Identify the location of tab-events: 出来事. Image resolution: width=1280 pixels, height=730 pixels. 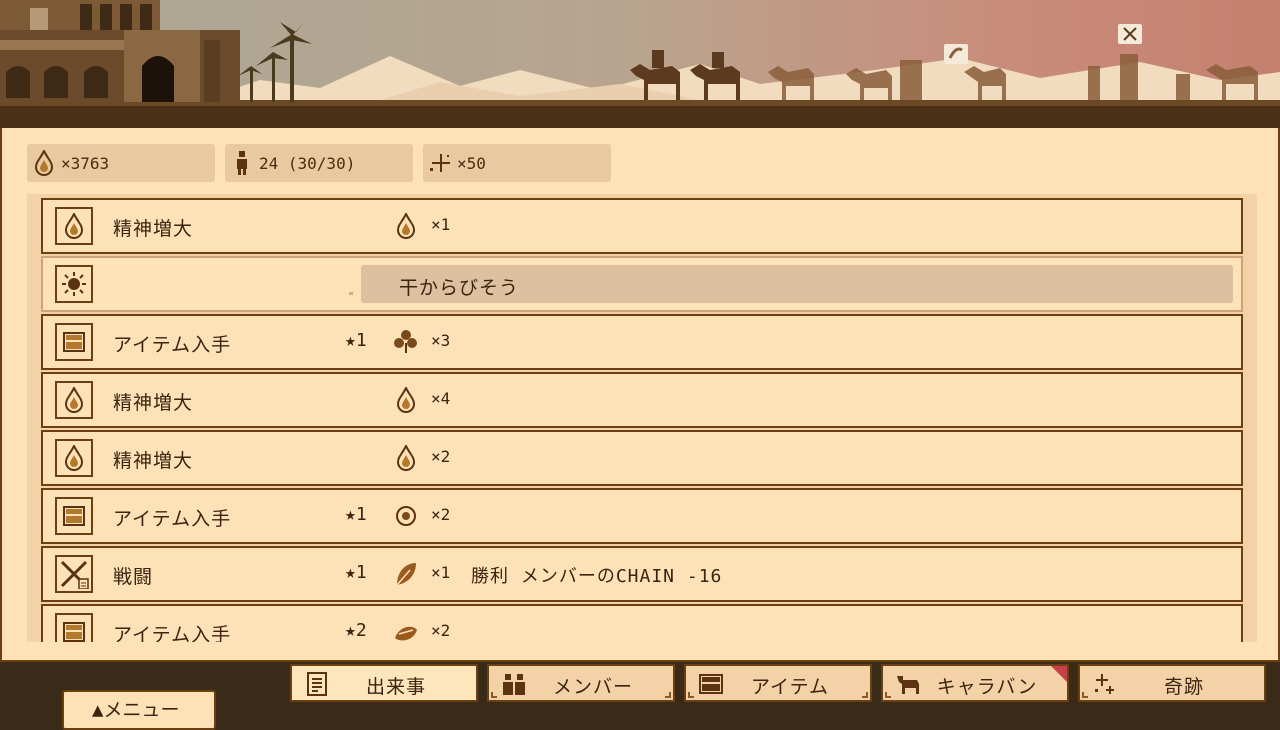
(384, 683).